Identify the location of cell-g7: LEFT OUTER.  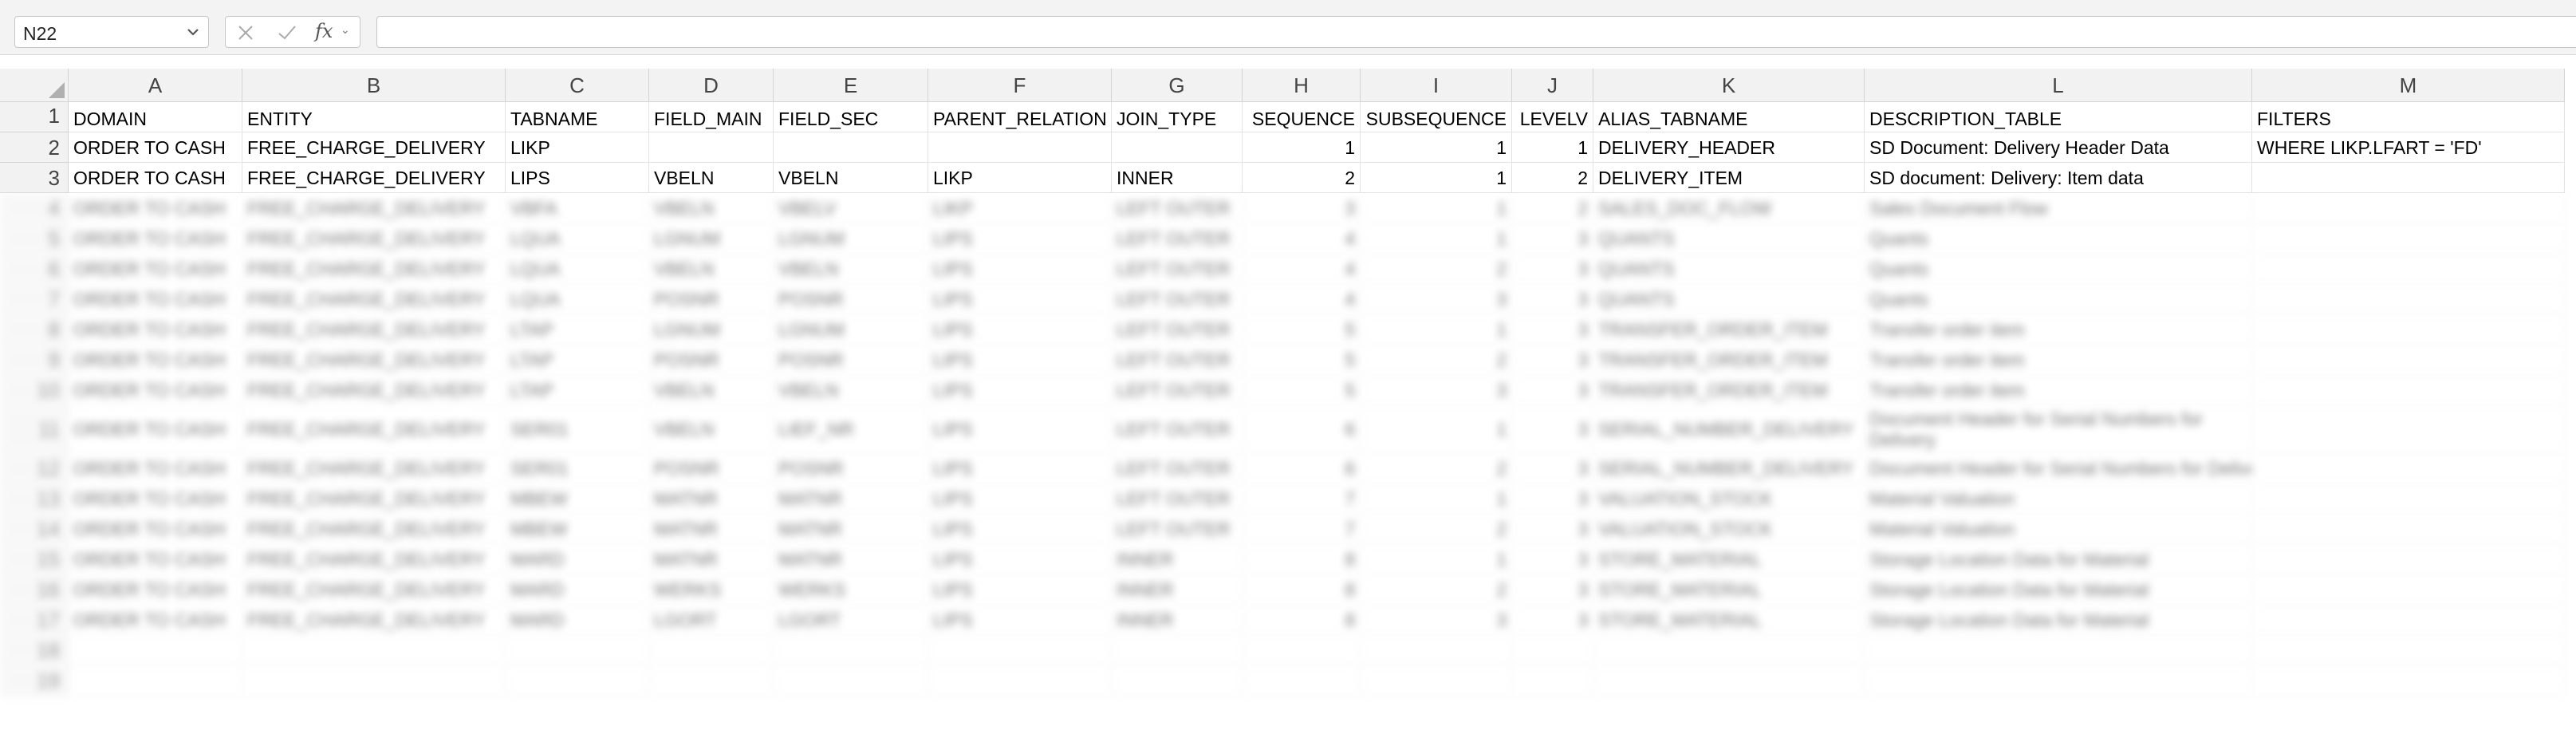
(1177, 299).